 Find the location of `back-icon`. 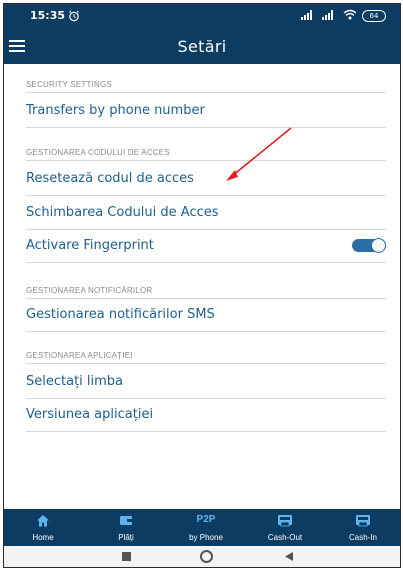

back-icon is located at coordinates (289, 558).